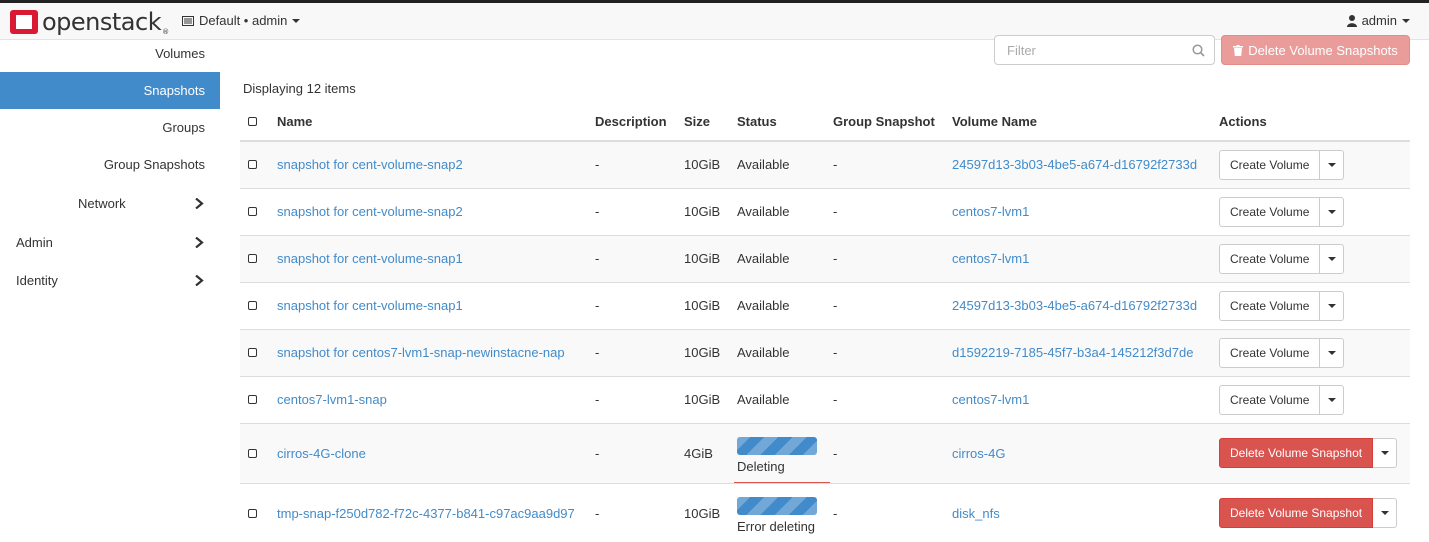 The height and width of the screenshot is (542, 1429). What do you see at coordinates (777, 122) in the screenshot?
I see `header-status: Status` at bounding box center [777, 122].